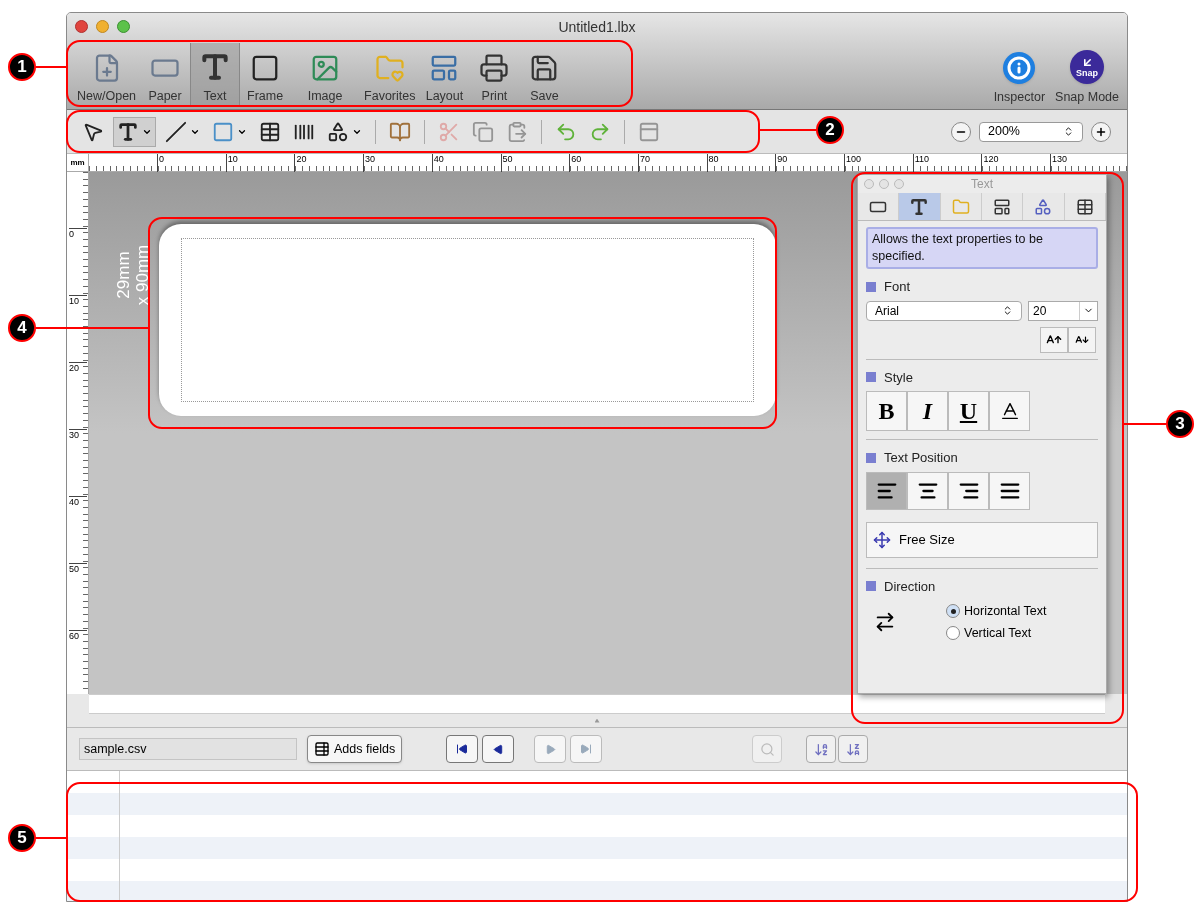 The width and height of the screenshot is (1202, 902). I want to click on toolbar-button: Favorites, so click(390, 75).